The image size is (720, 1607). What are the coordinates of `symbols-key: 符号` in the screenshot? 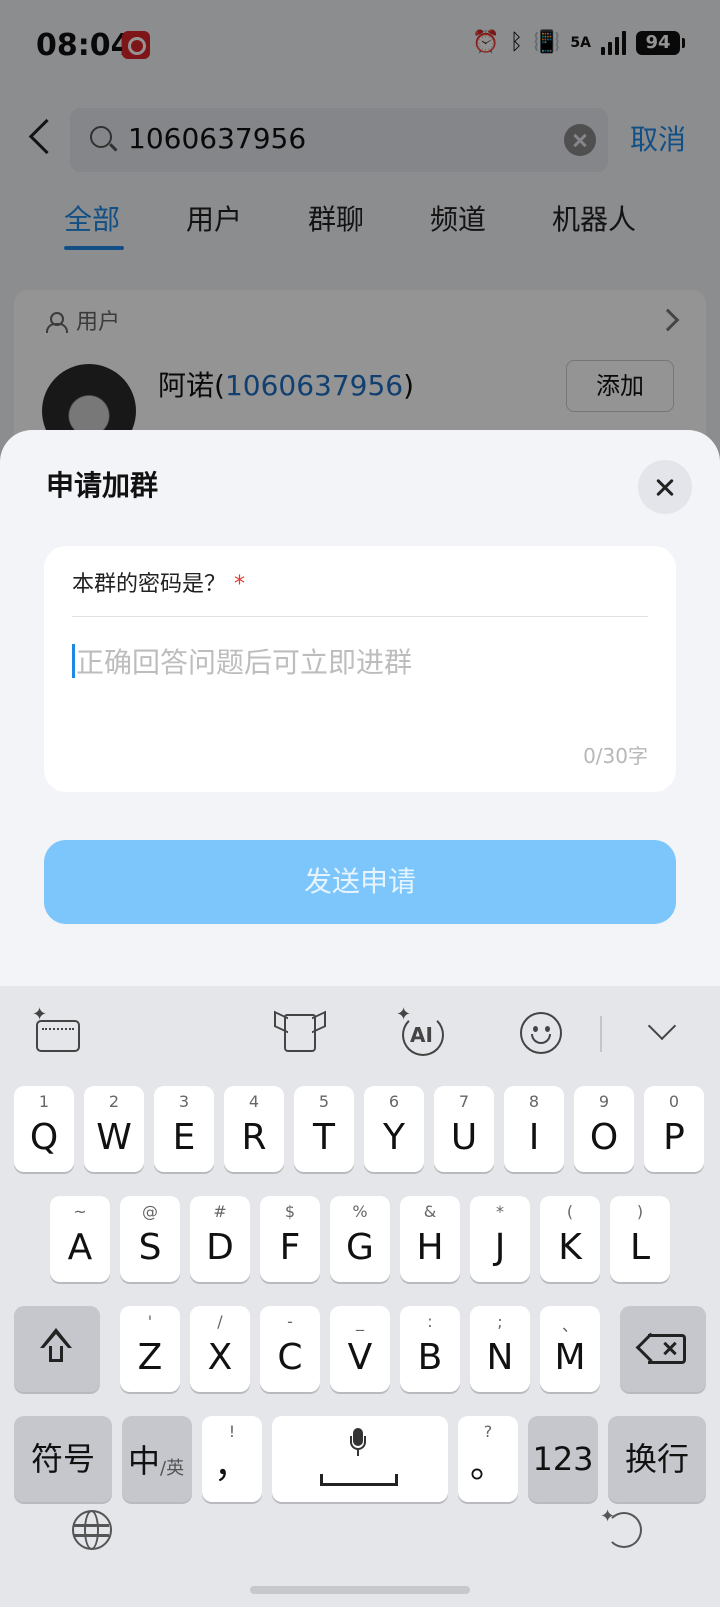 It's located at (63, 1459).